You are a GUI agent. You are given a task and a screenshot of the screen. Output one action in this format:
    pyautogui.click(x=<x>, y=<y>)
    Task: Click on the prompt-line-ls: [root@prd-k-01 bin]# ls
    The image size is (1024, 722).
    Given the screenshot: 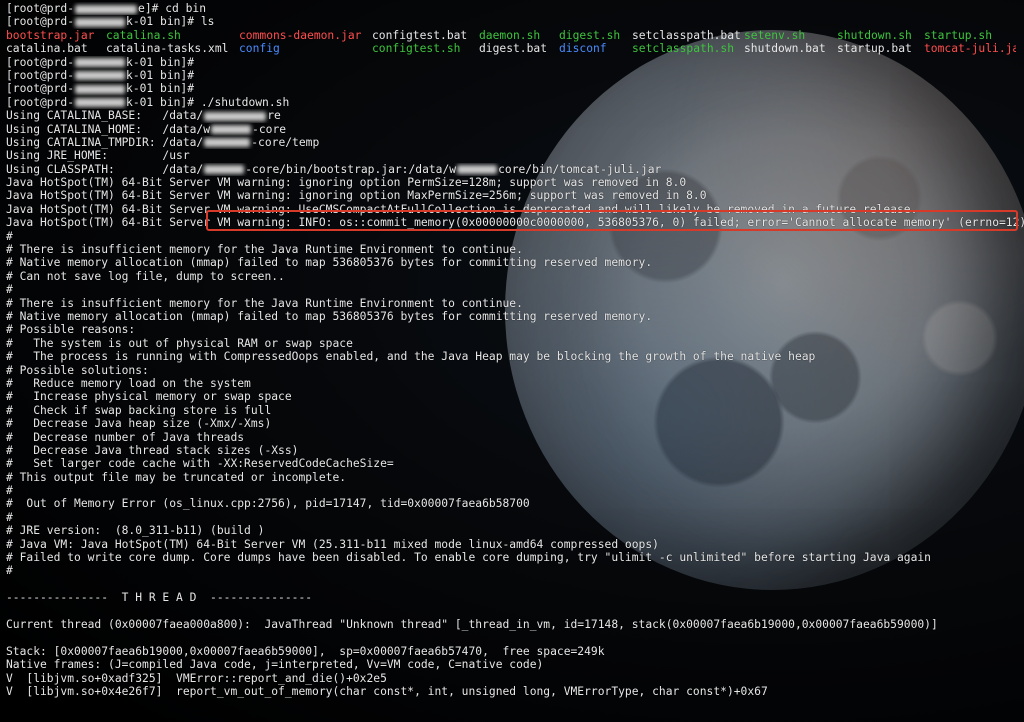 What is the action you would take?
    pyautogui.click(x=515, y=21)
    